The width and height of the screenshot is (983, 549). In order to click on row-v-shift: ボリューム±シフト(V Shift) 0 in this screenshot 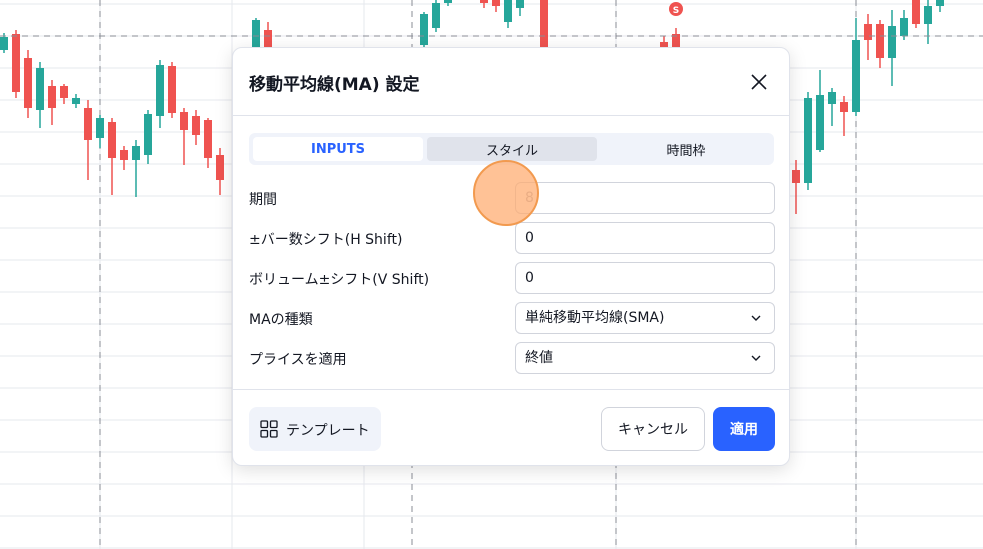, I will do `click(511, 278)`.